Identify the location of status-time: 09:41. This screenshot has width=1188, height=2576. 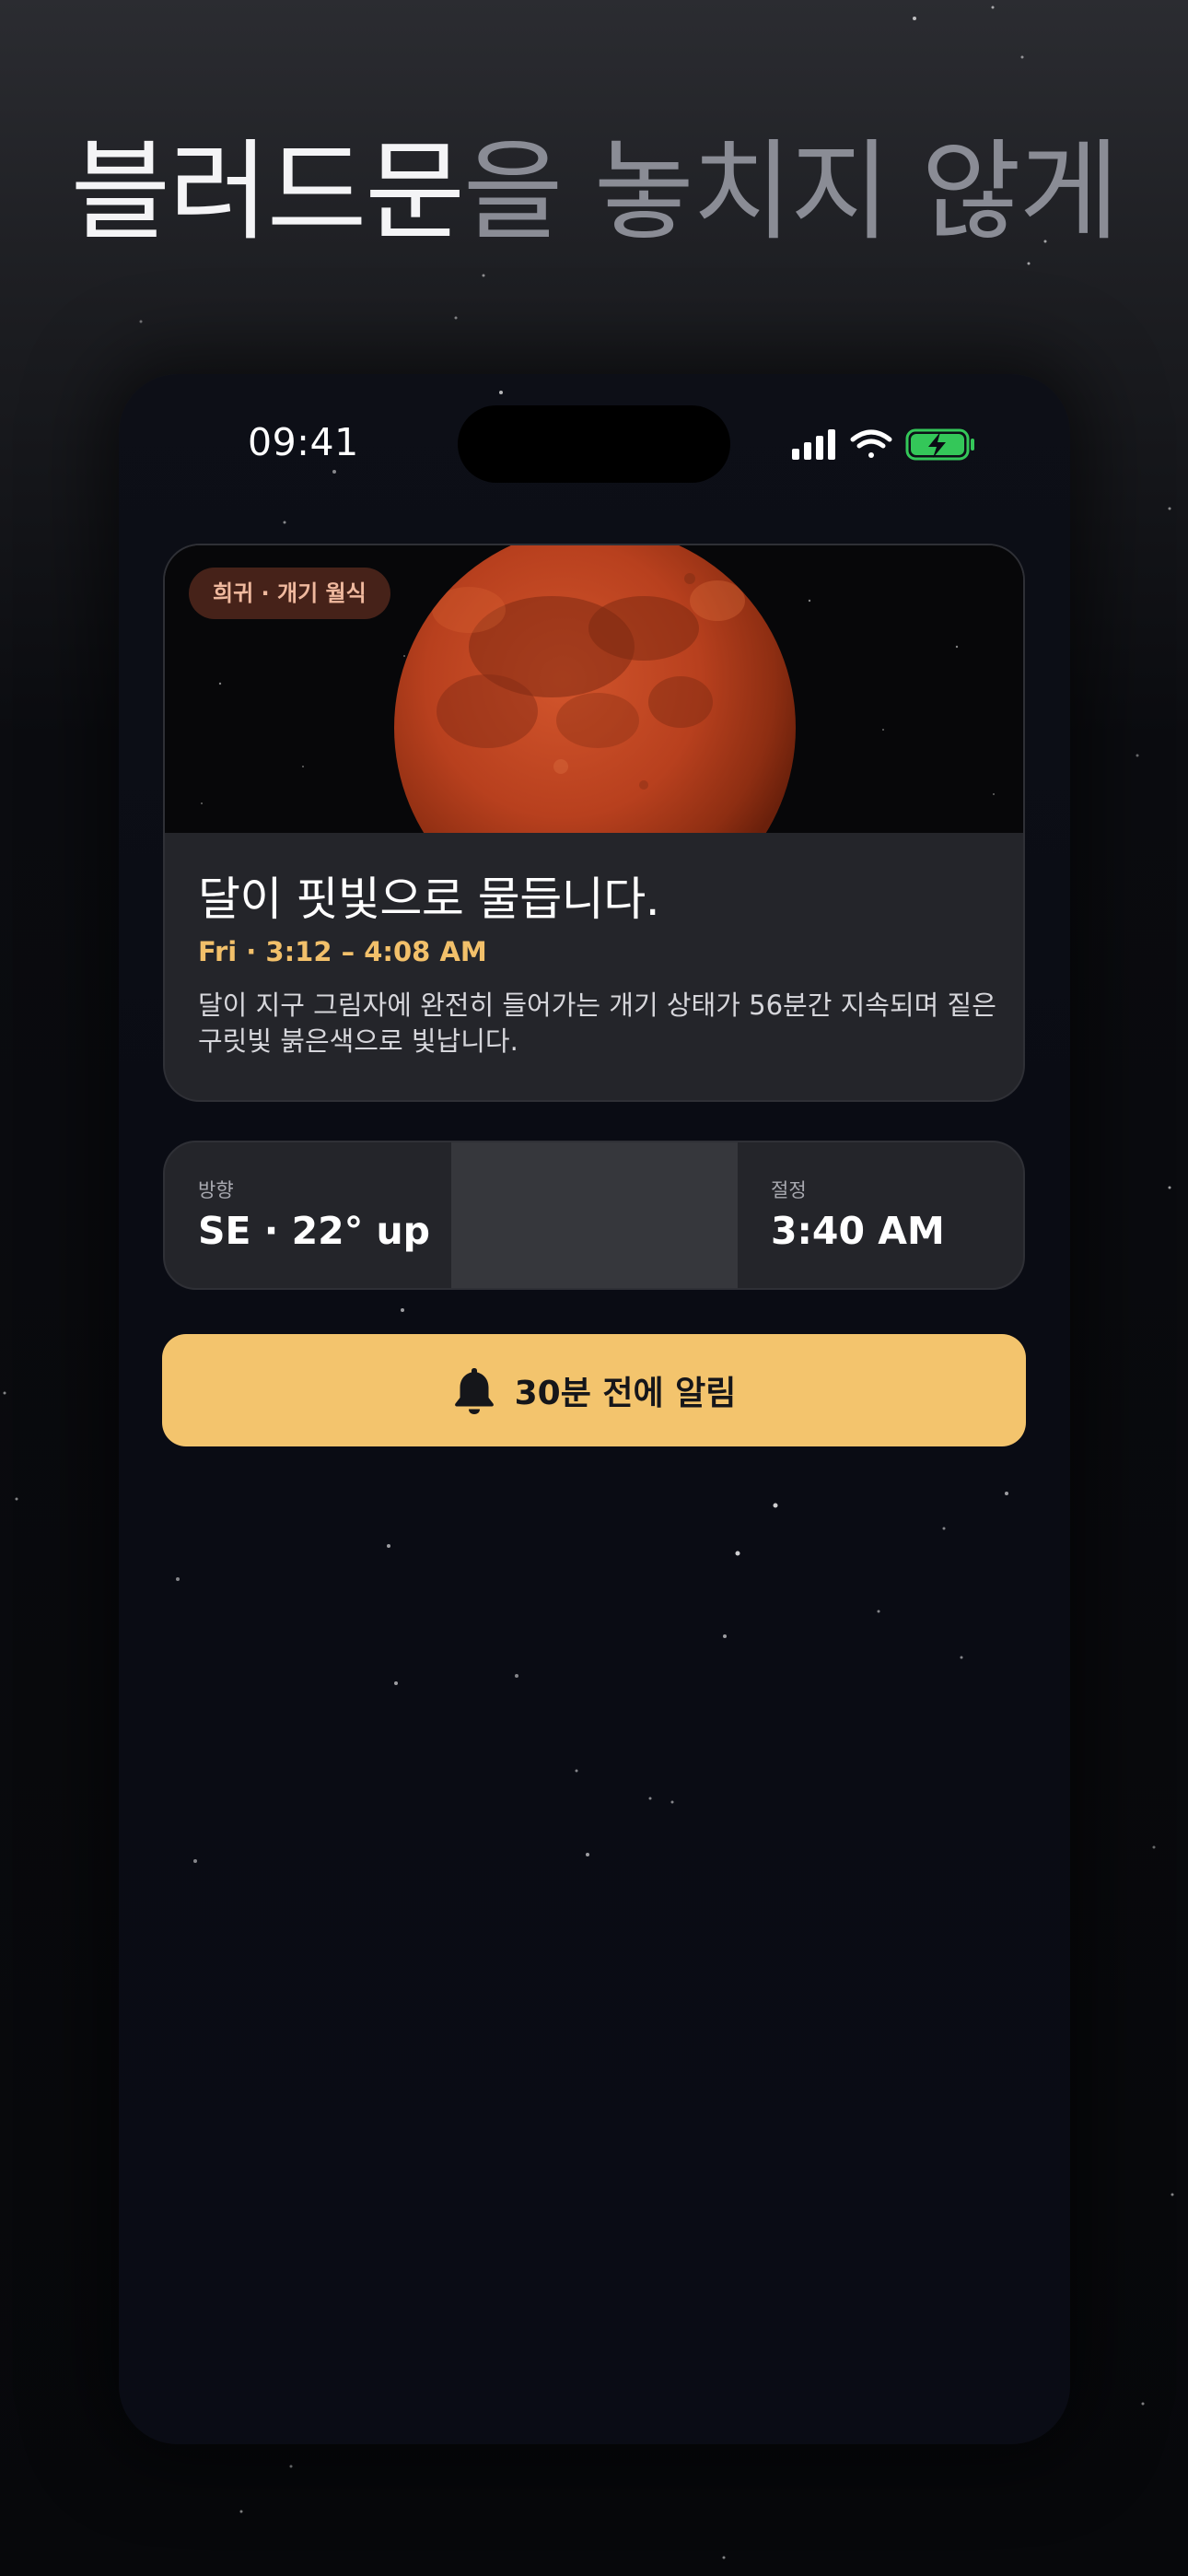
(303, 442).